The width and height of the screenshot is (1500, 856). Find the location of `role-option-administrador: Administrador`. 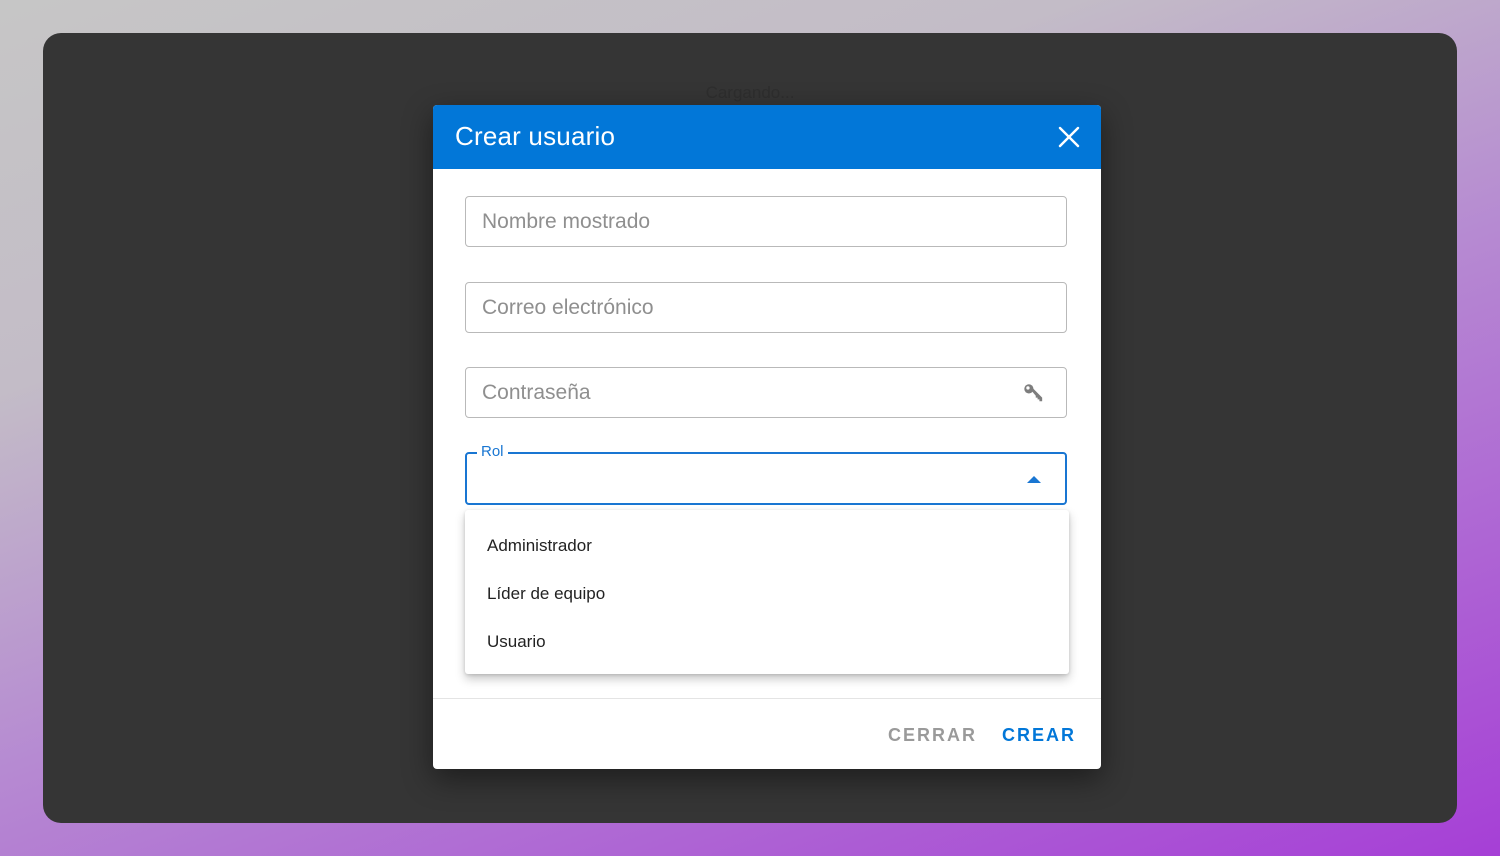

role-option-administrador: Administrador is located at coordinates (767, 546).